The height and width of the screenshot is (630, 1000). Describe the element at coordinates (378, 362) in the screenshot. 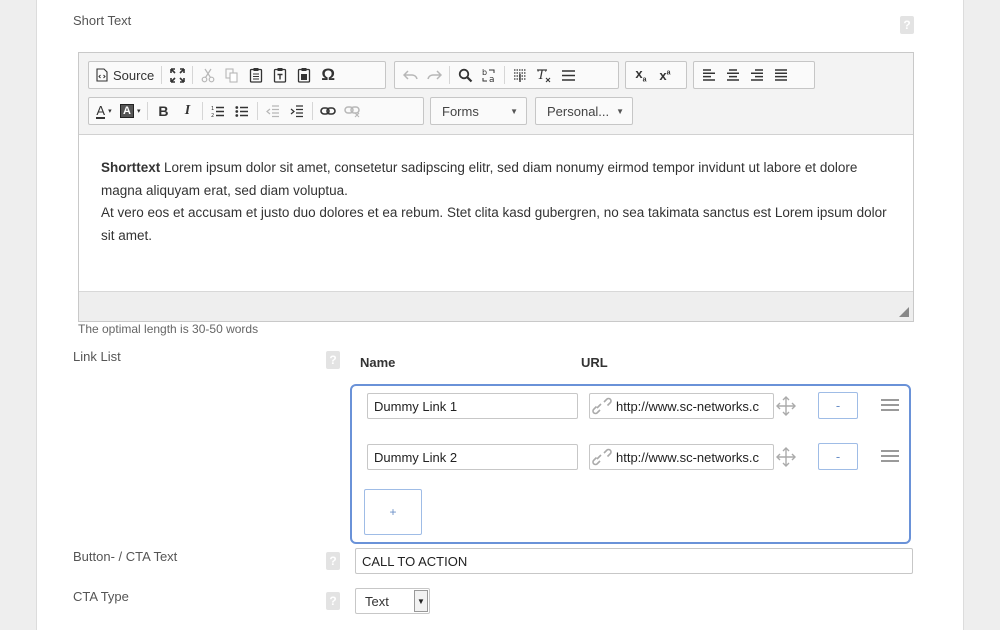

I see `column-header-name: Name` at that location.